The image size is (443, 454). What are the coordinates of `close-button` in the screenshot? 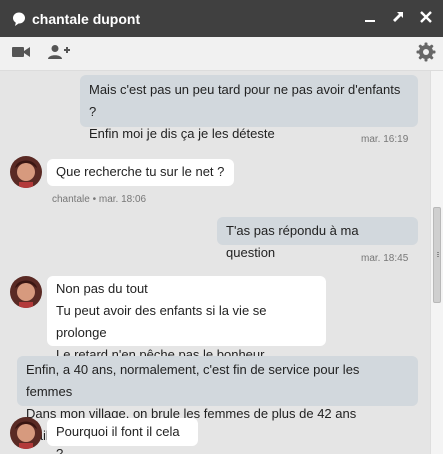 It's located at (426, 19).